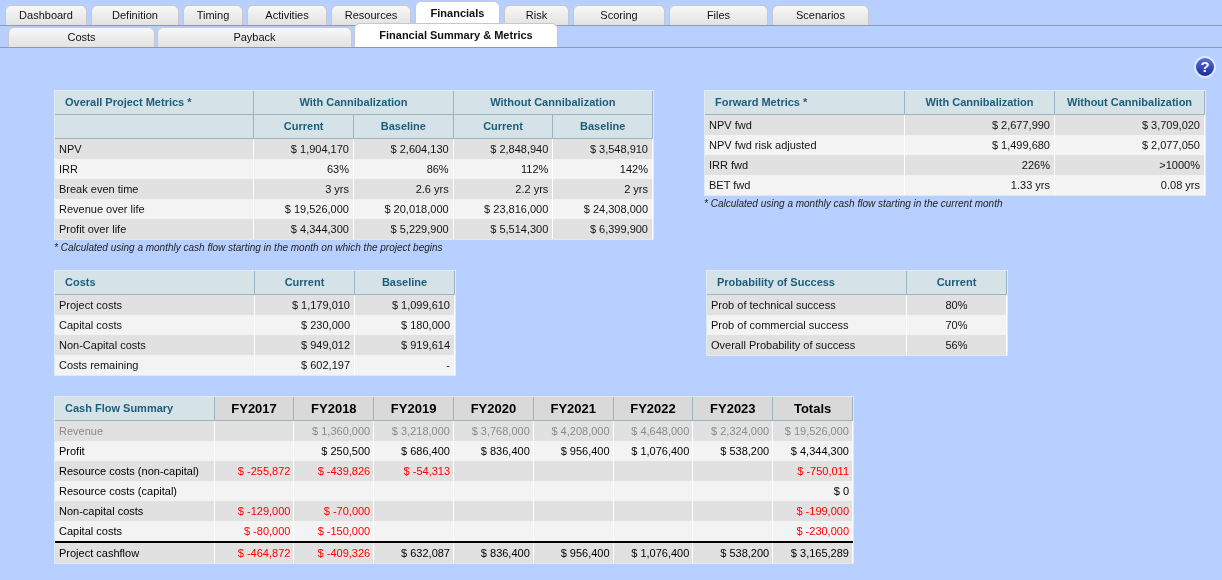 This screenshot has height=580, width=1222. I want to click on tab: Scoring, so click(619, 15).